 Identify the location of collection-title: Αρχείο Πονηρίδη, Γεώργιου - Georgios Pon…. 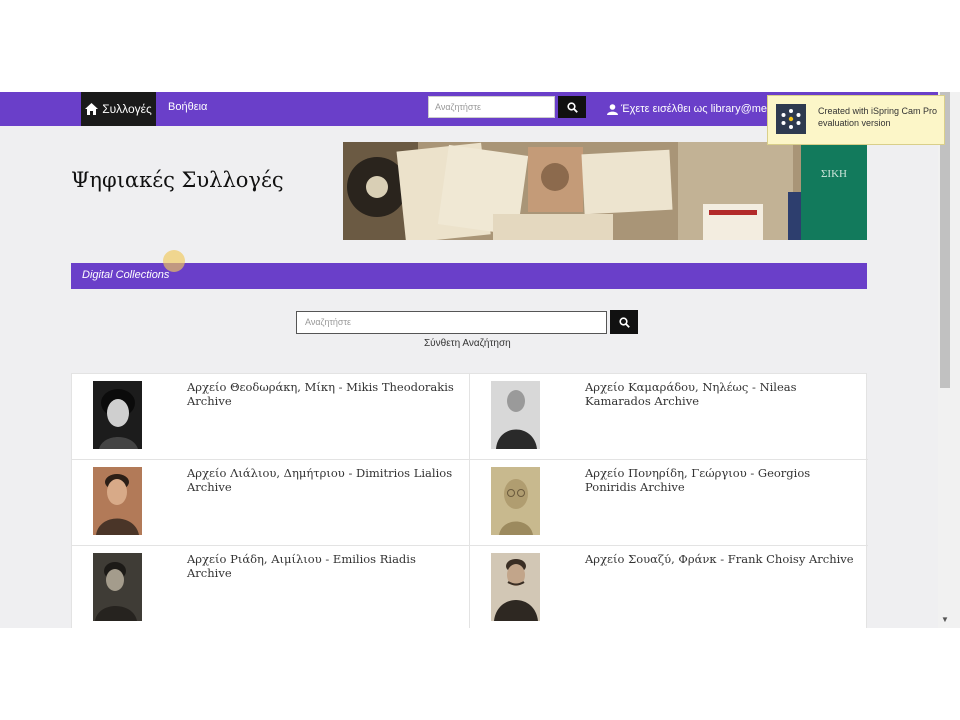
(698, 480).